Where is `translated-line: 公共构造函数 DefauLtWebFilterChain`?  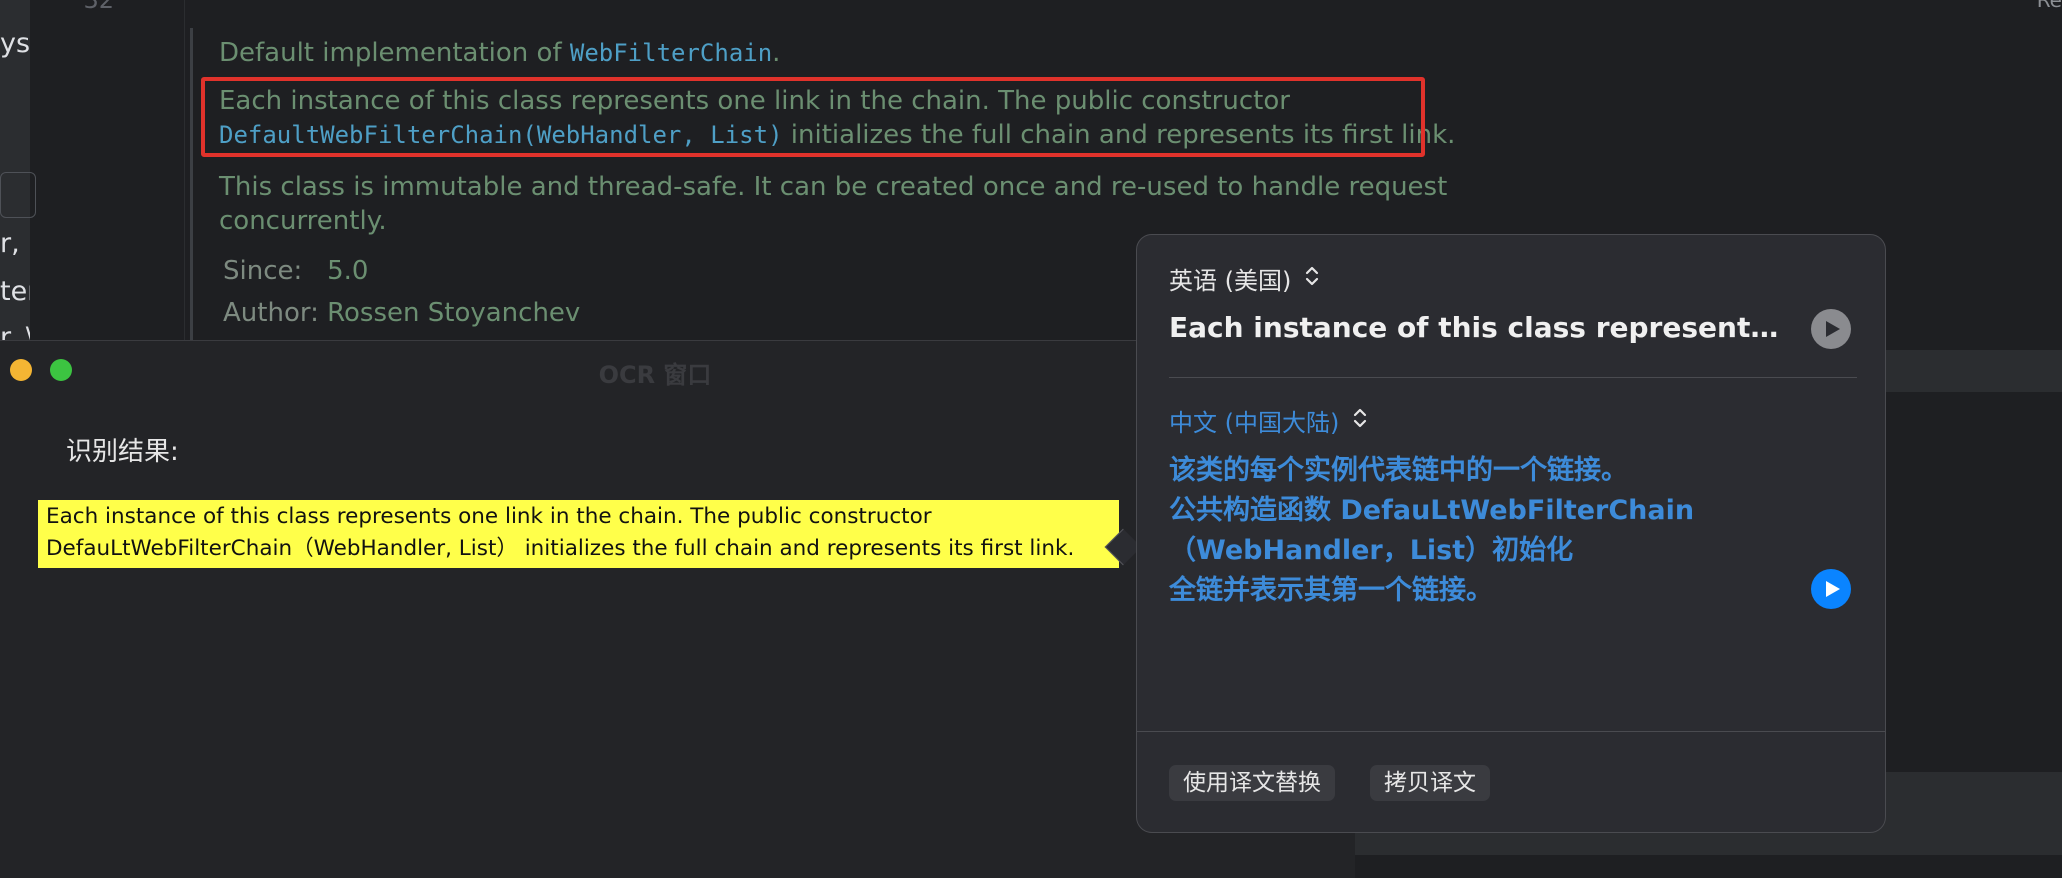 translated-line: 公共构造函数 DefauLtWebFilterChain is located at coordinates (1432, 510).